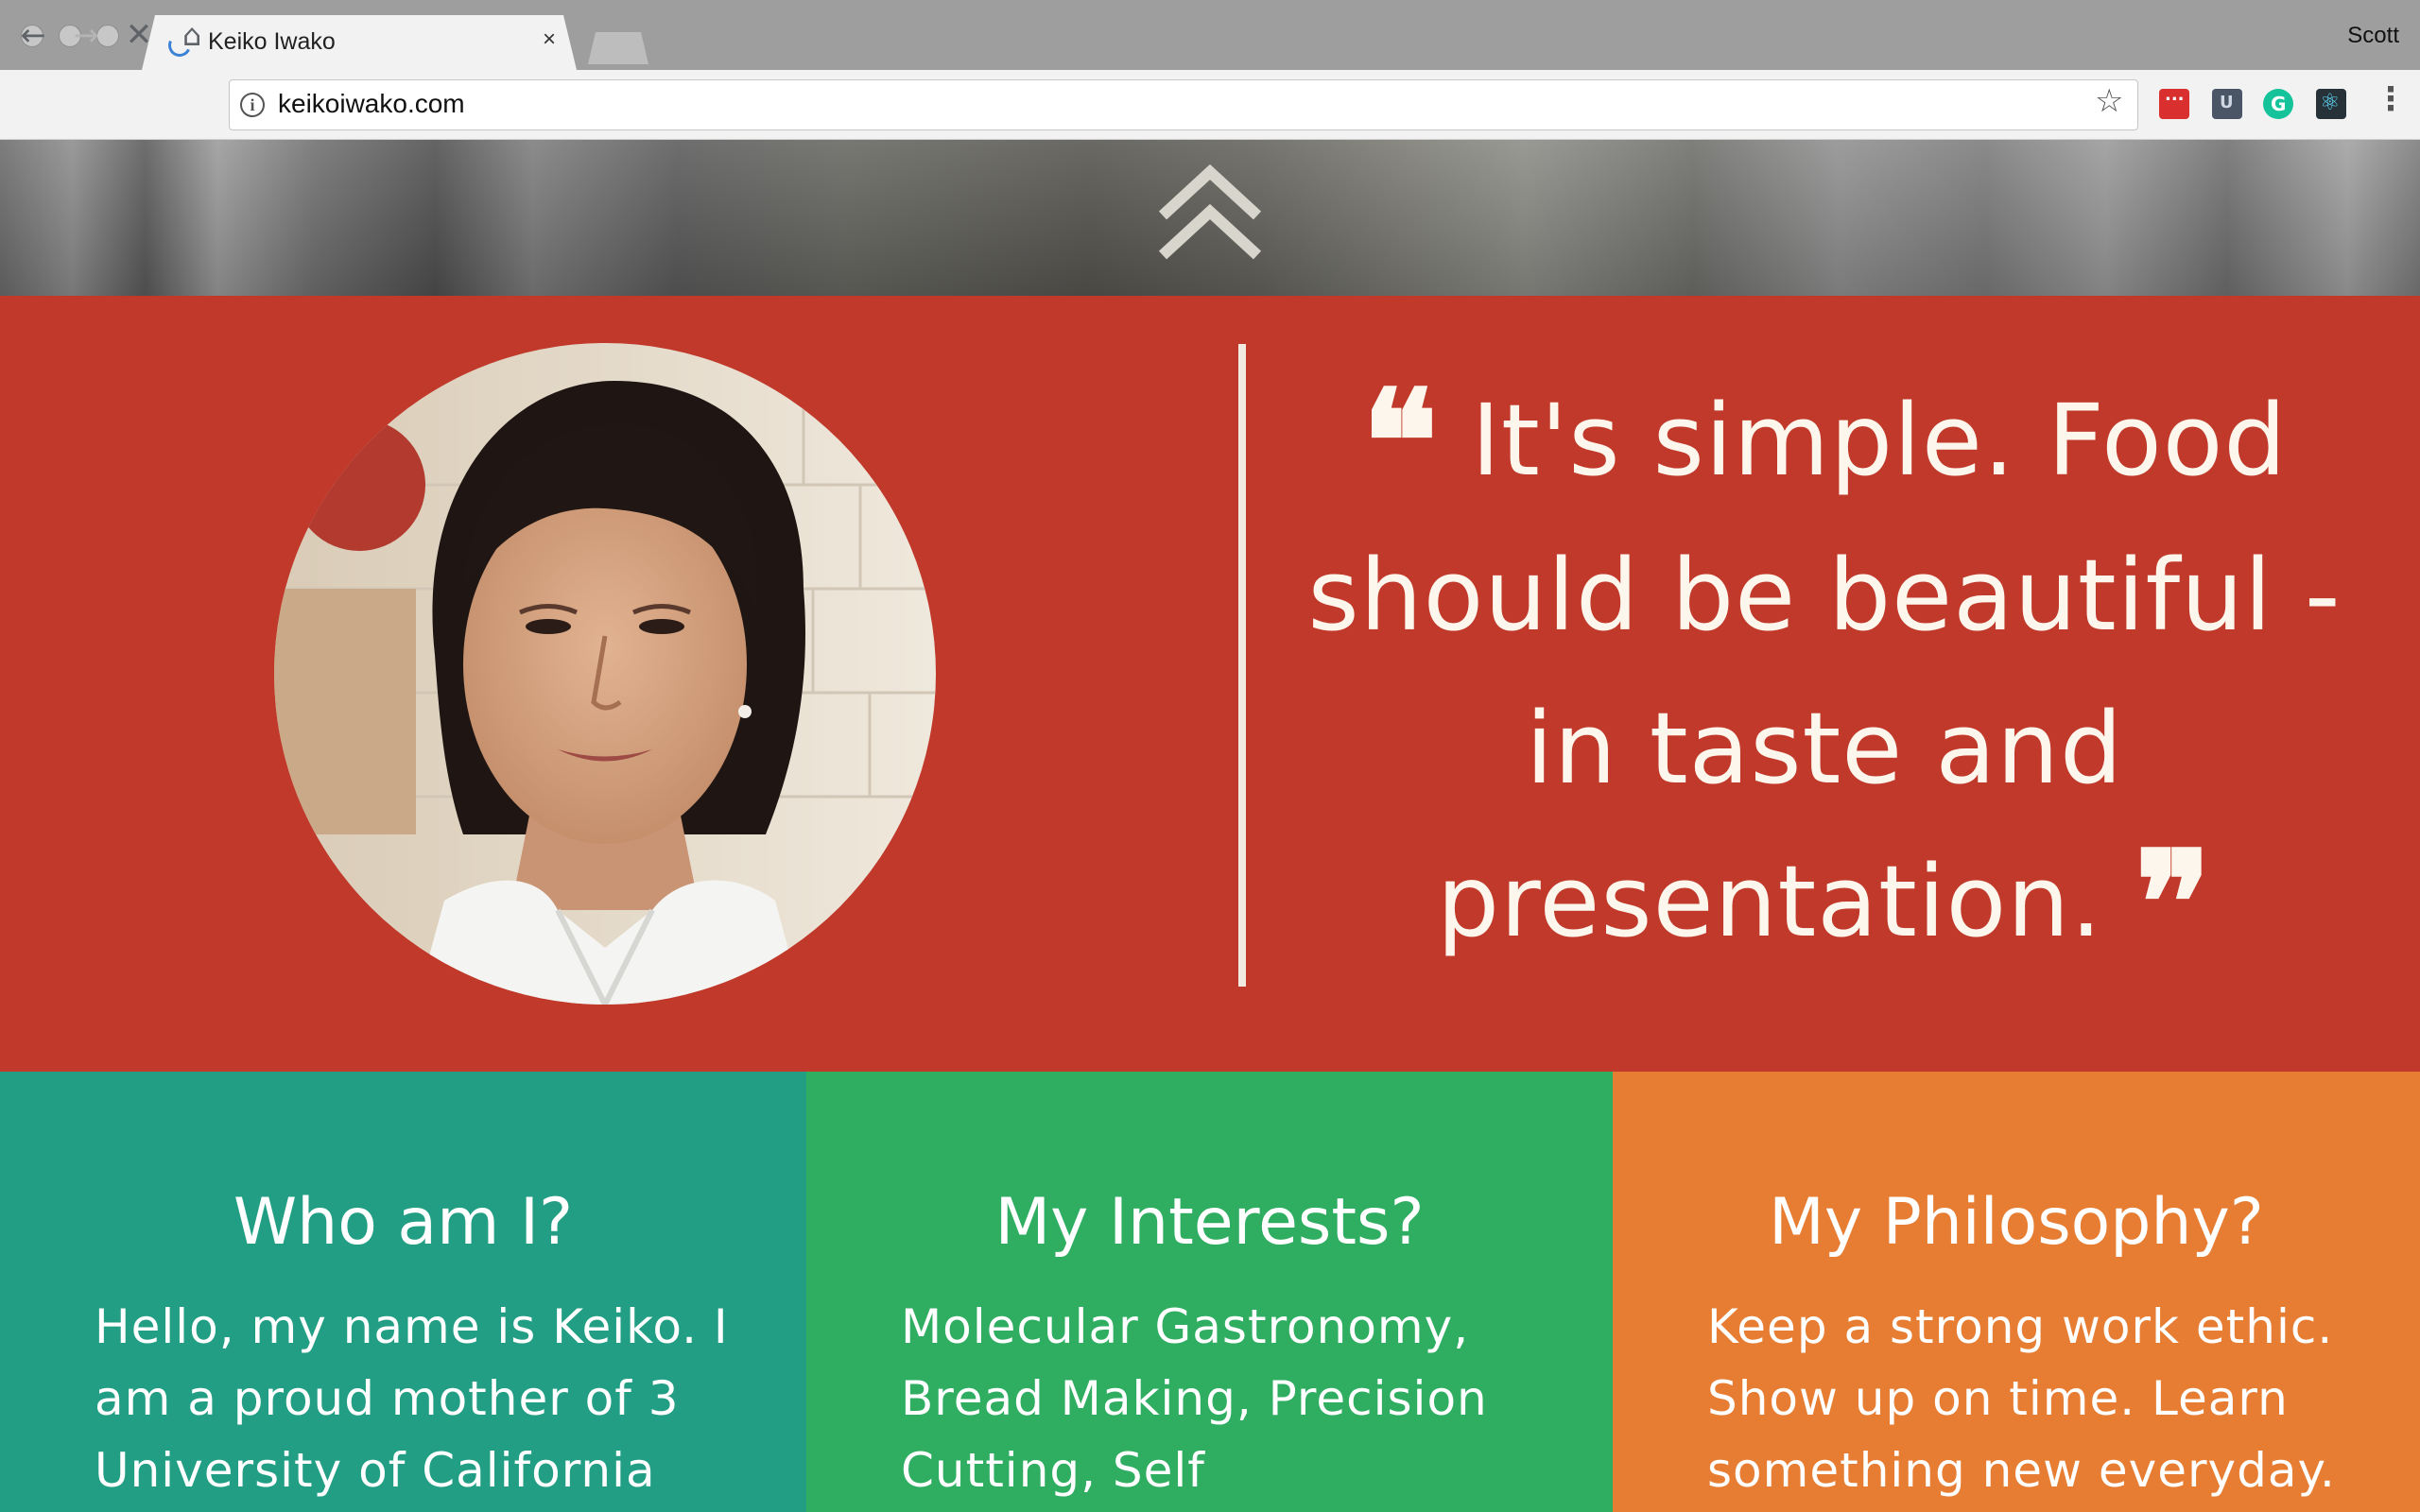 The width and height of the screenshot is (2420, 1512). What do you see at coordinates (1210, 1222) in the screenshot?
I see `section-title: My Interests?` at bounding box center [1210, 1222].